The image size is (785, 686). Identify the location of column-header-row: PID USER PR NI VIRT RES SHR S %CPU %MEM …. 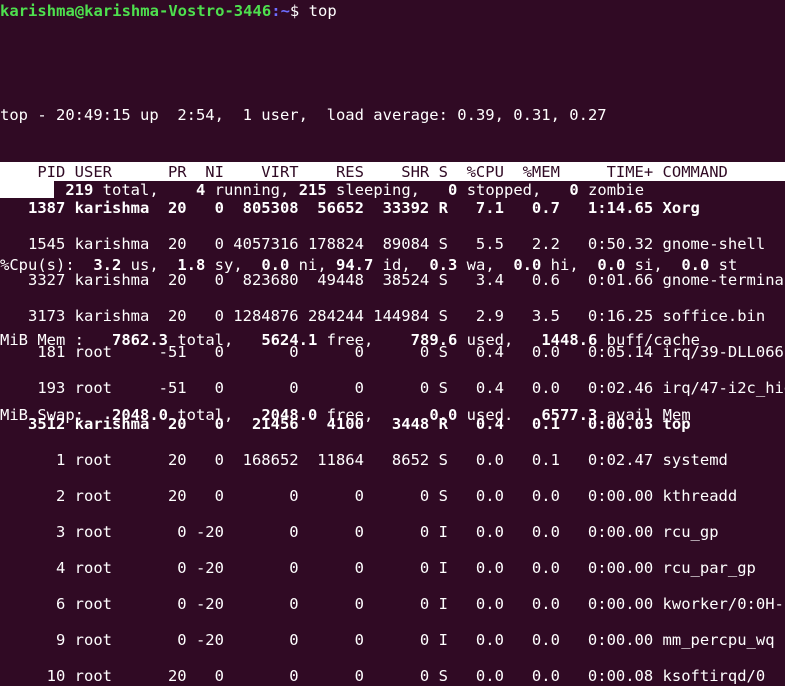
(364, 172).